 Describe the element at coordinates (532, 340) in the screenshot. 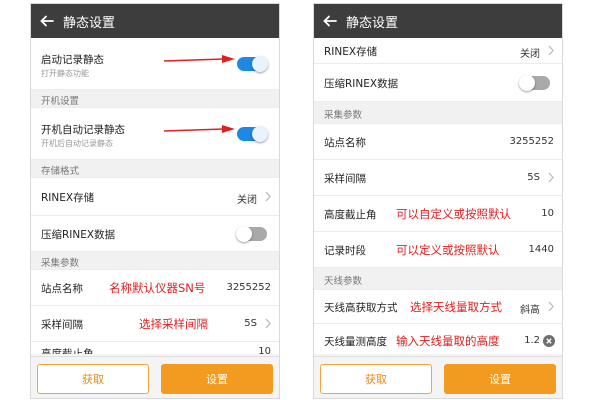

I see `setting-value: 1.2` at that location.